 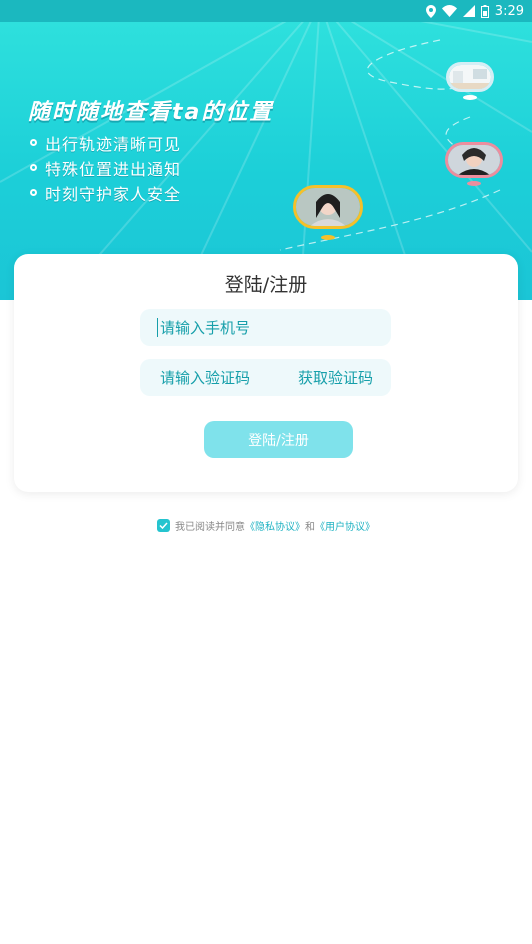 I want to click on check-icon, so click(x=163, y=525).